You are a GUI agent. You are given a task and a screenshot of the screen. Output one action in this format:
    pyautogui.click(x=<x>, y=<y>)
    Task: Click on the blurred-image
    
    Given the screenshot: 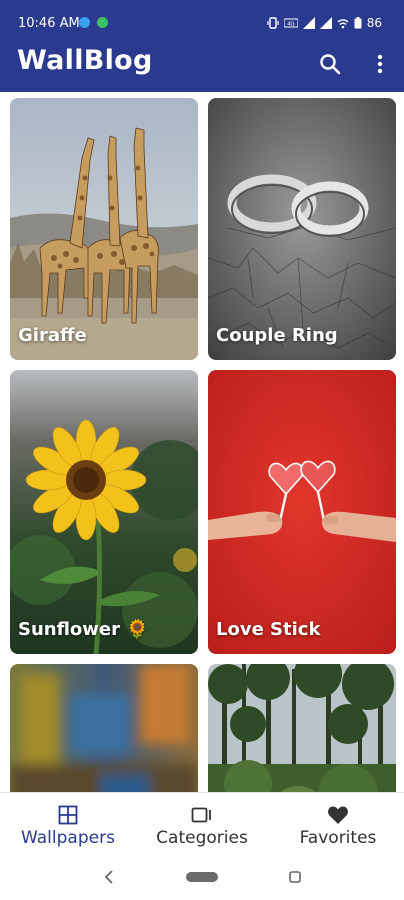 What is the action you would take?
    pyautogui.click(x=104, y=728)
    